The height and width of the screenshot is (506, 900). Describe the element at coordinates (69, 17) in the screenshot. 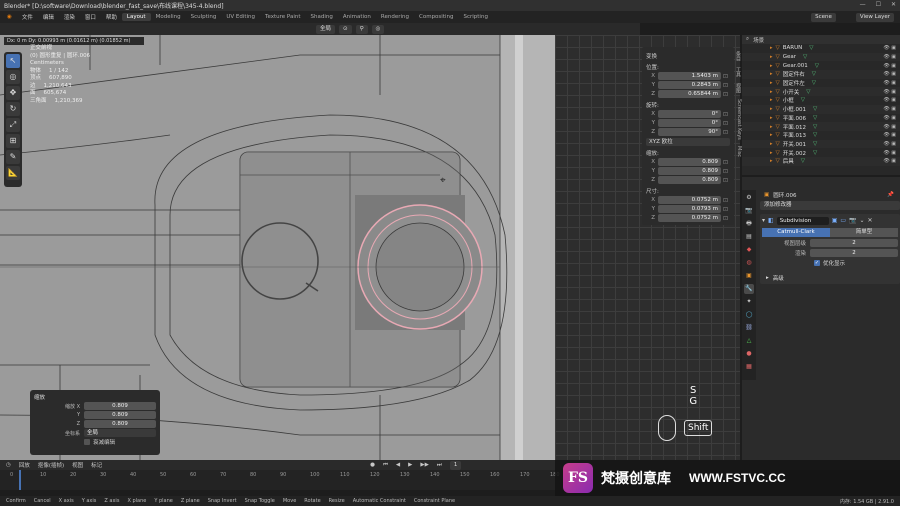

I see `menu-render: 渲染` at that location.